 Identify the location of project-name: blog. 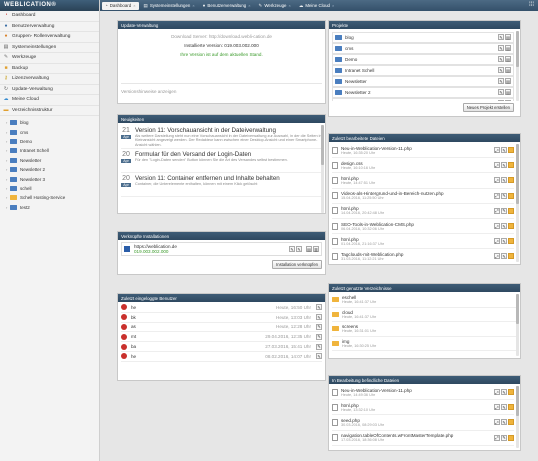
(421, 37).